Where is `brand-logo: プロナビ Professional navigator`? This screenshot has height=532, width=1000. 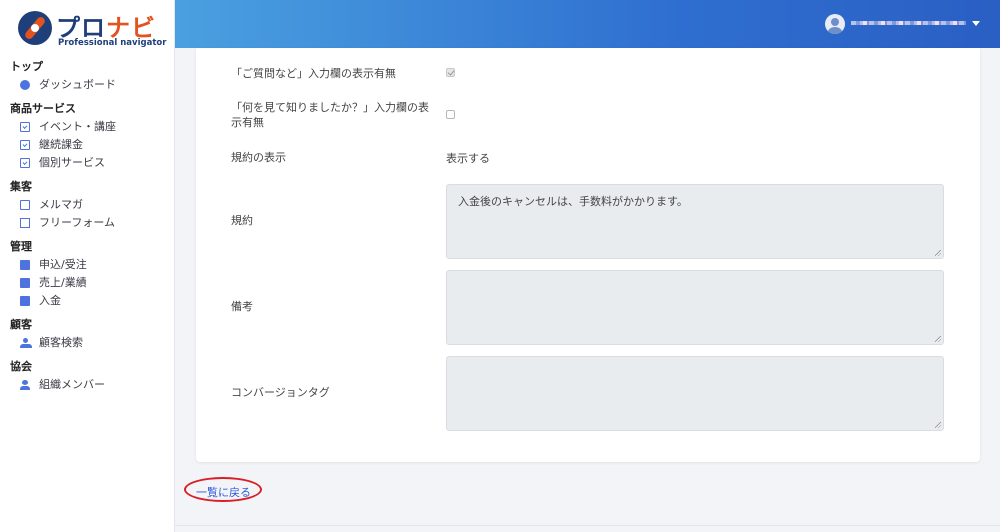
brand-logo: プロナビ Professional navigator is located at coordinates (91, 29).